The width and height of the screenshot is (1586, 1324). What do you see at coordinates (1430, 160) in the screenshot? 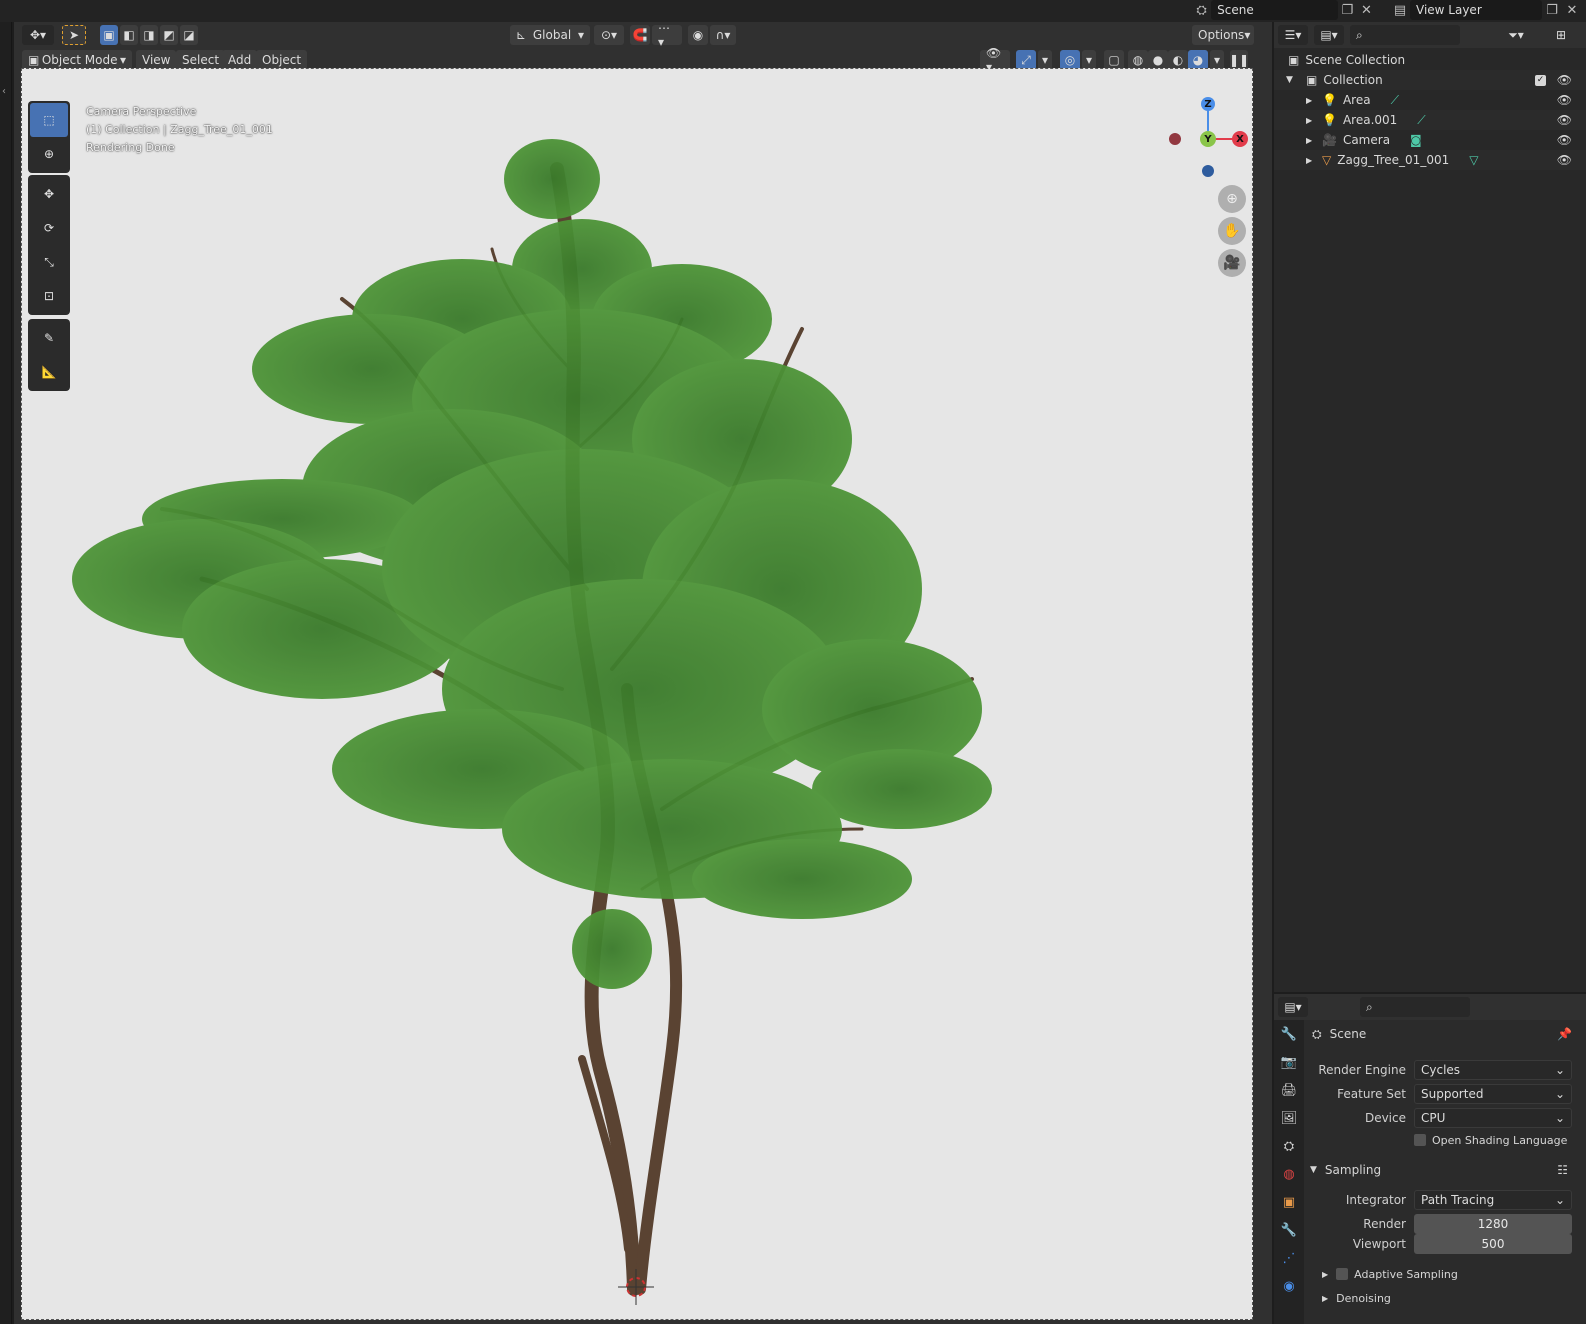
I see `outliner-item-tree: ▶ ▽ Zagg_Tree_01_001 ▽ 👁` at bounding box center [1430, 160].